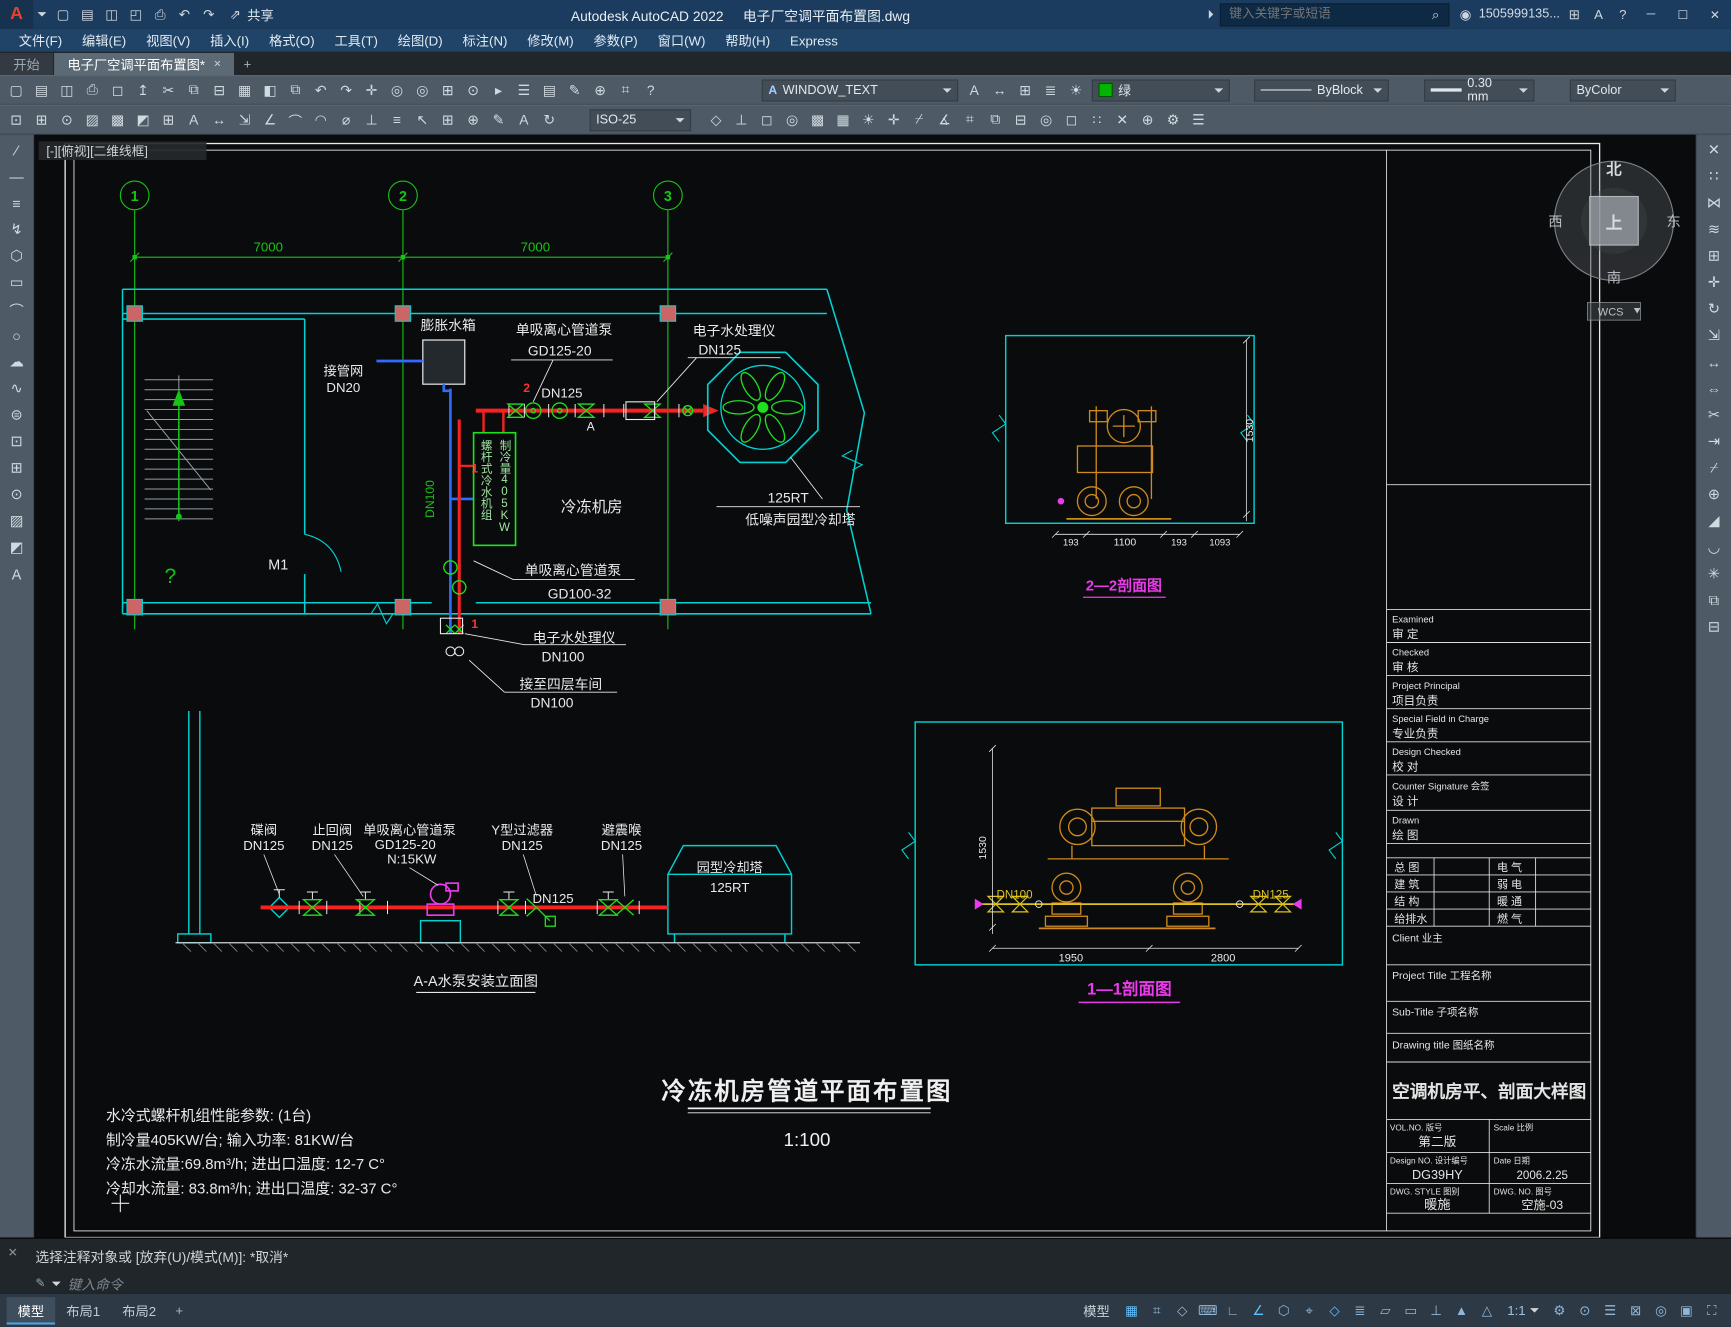  Describe the element at coordinates (1461, 1310) in the screenshot. I see `annotation-visibility-icon: ▲` at that location.